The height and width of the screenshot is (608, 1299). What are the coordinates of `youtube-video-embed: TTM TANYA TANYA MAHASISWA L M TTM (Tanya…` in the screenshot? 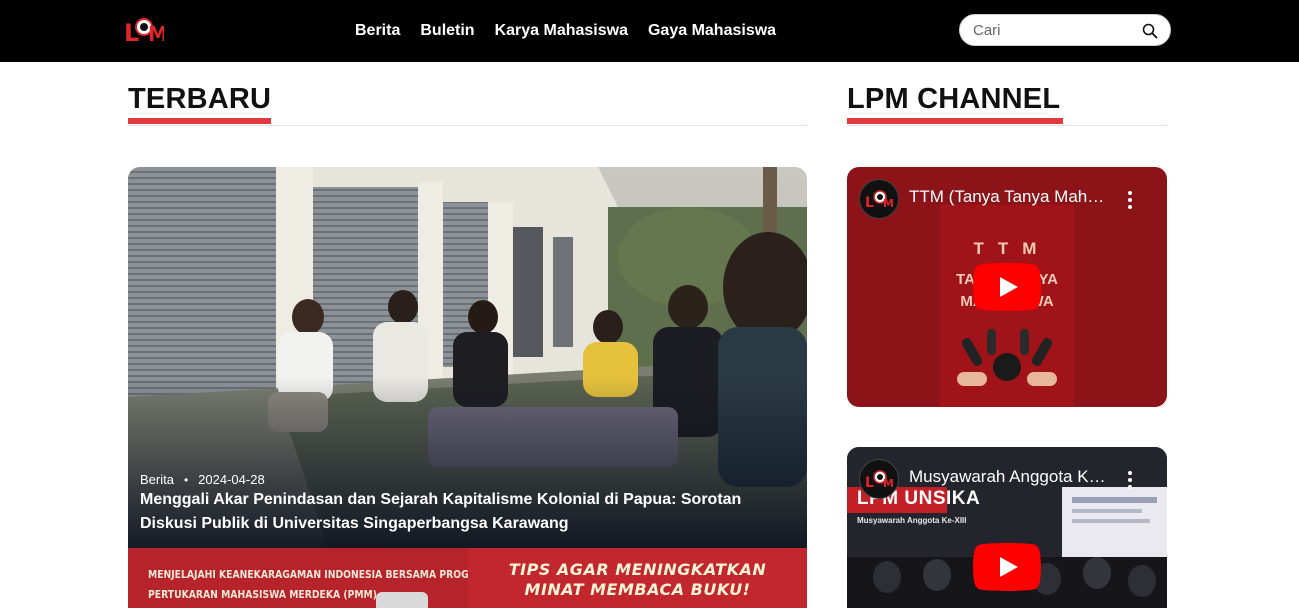 It's located at (1007, 287).